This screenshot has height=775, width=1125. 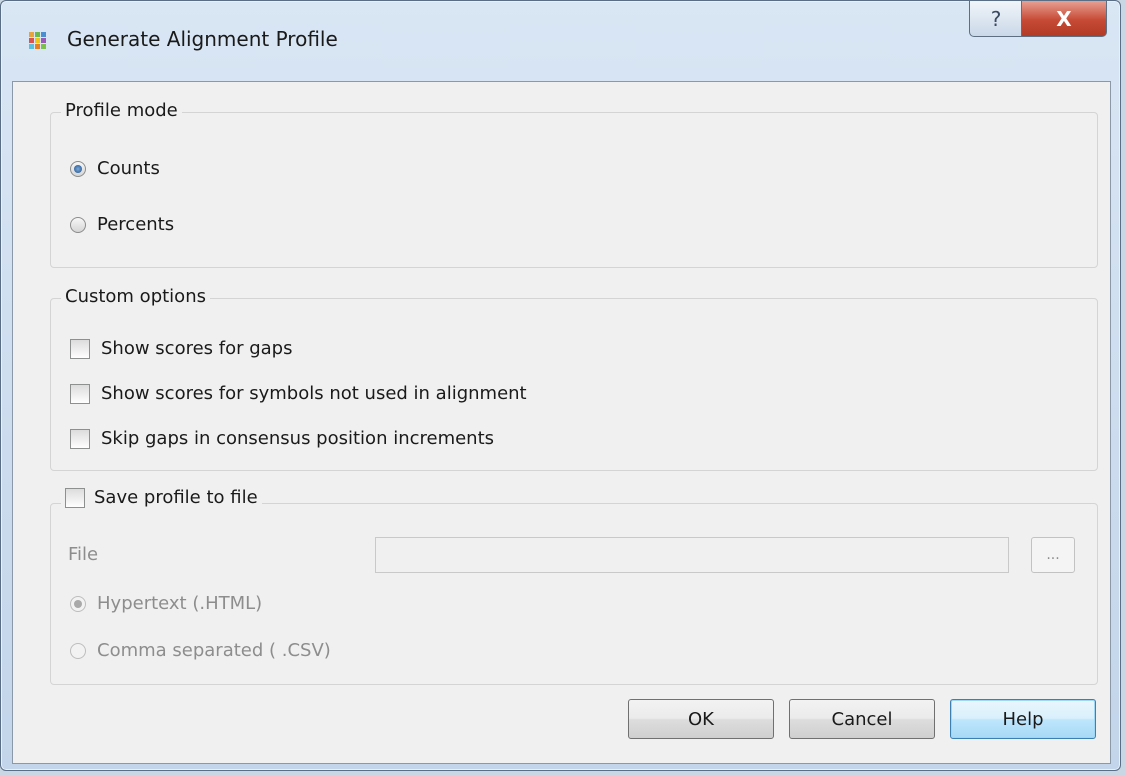 I want to click on show-gaps-checkbox: Show scores for gaps, so click(x=181, y=348).